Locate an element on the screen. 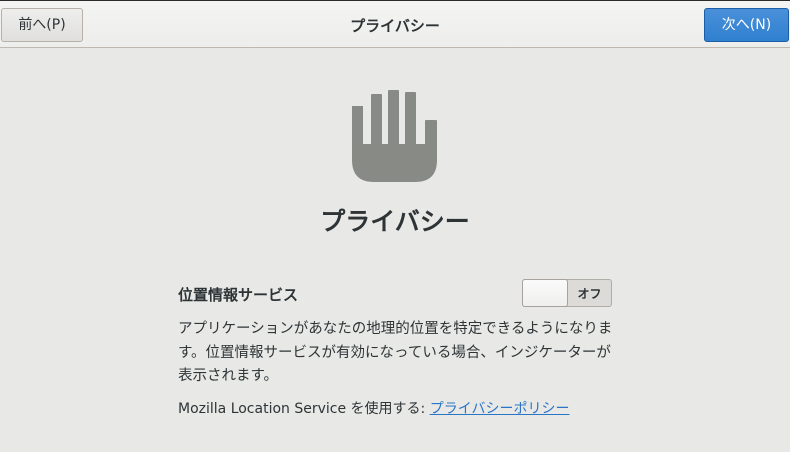 This screenshot has height=452, width=790. location-services-label: 位置情報サービス is located at coordinates (238, 295).